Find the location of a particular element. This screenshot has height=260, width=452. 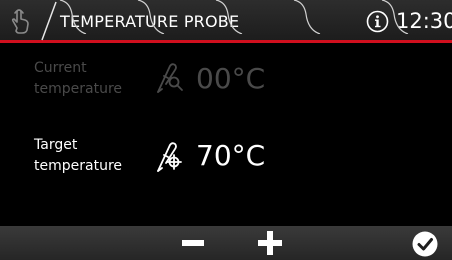

toolbar-separator is located at coordinates (73, 17).